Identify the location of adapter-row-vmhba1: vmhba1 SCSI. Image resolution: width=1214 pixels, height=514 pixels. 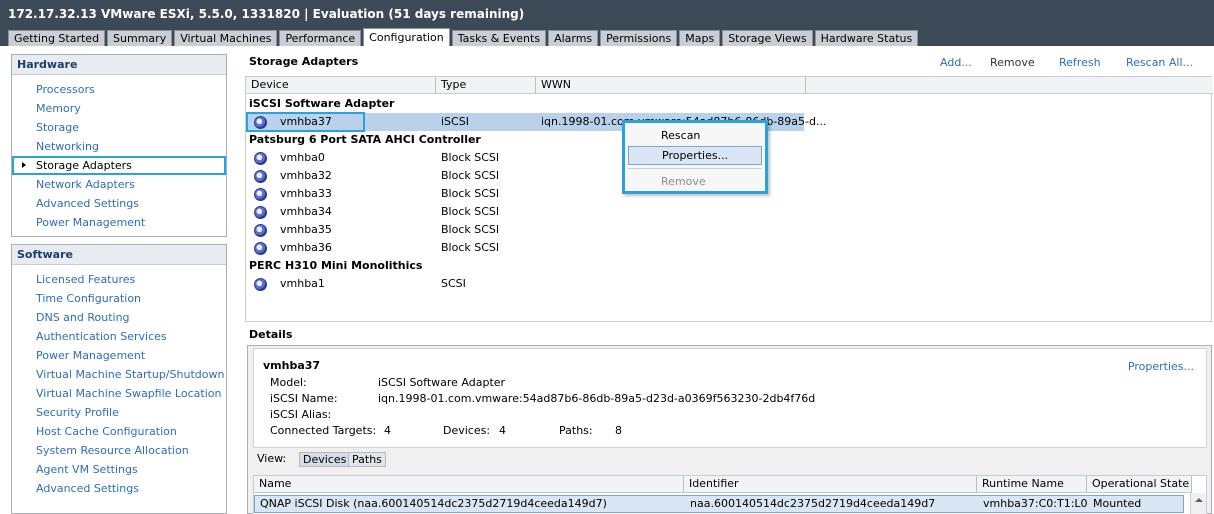
(526, 284).